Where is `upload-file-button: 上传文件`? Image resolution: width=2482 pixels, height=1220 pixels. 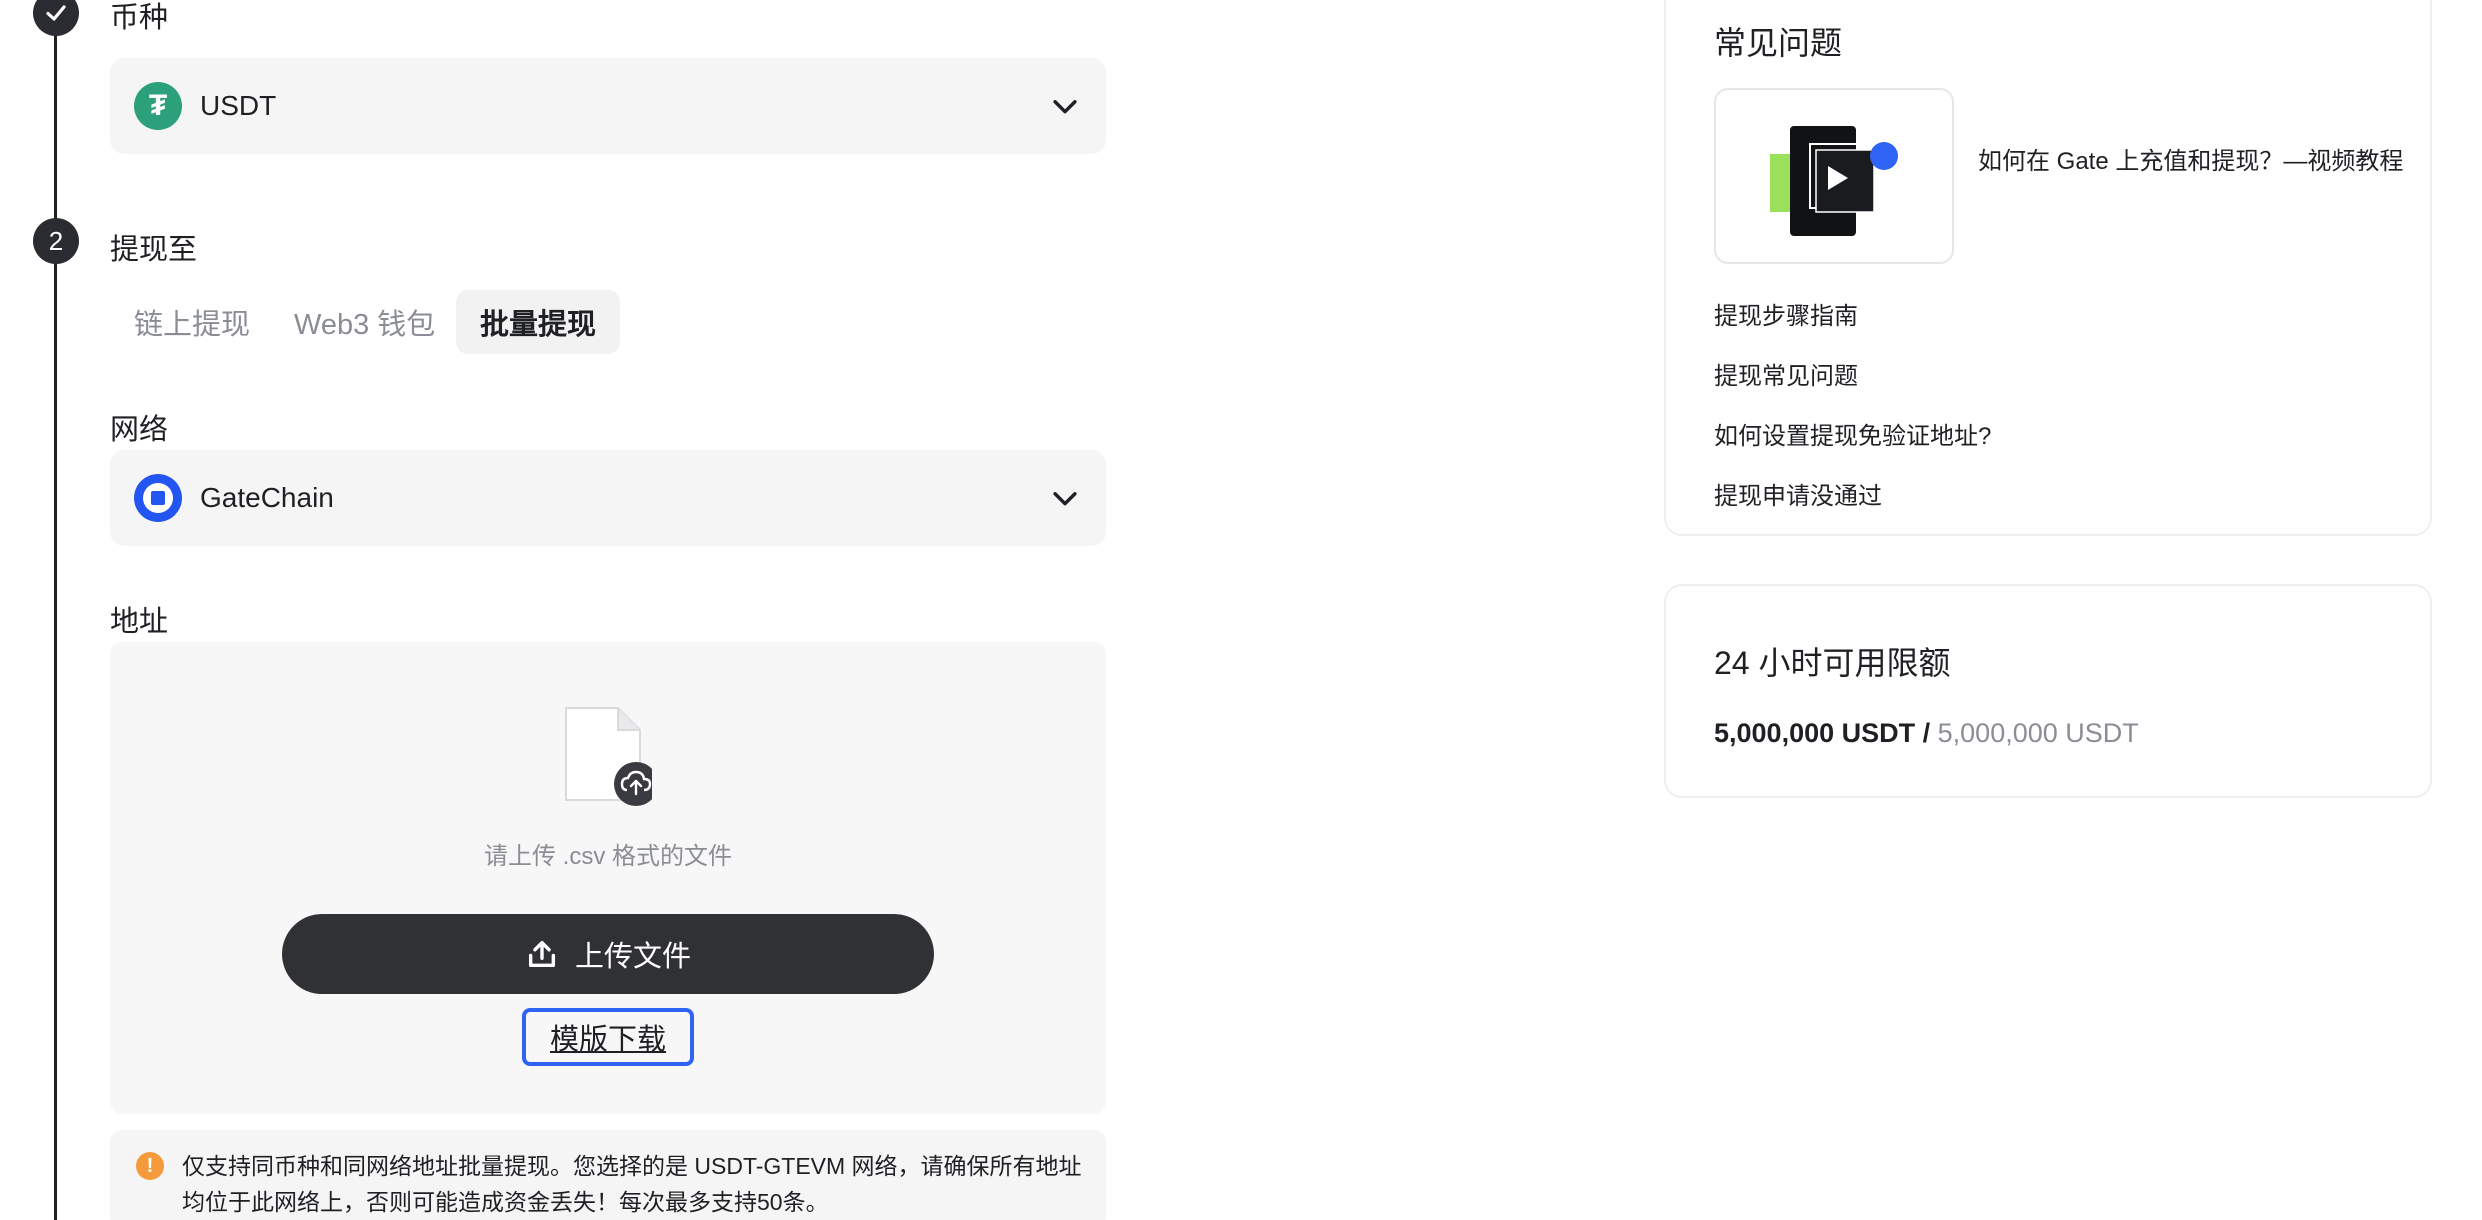 upload-file-button: 上传文件 is located at coordinates (608, 954).